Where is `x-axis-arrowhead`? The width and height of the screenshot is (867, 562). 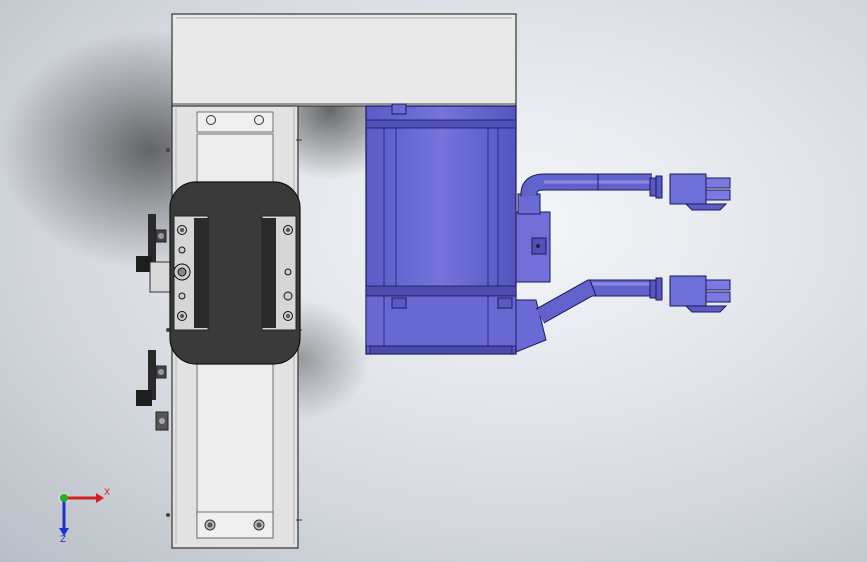 x-axis-arrowhead is located at coordinates (100, 498).